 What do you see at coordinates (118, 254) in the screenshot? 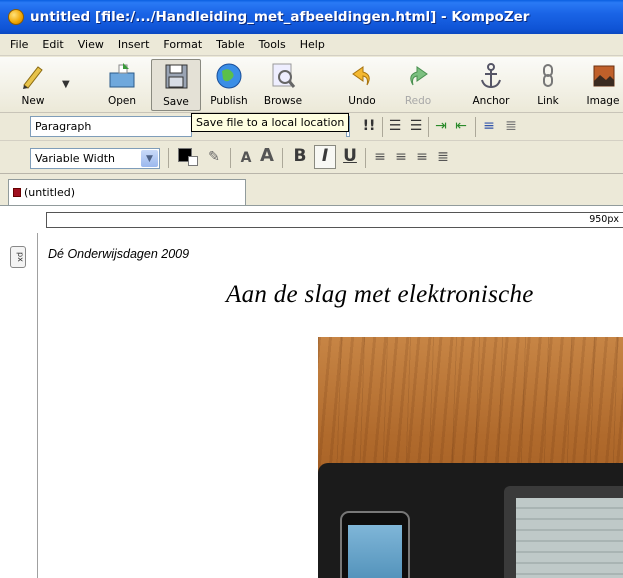
I see `document-subtitle: Dé Onderwijsdagen 2009` at bounding box center [118, 254].